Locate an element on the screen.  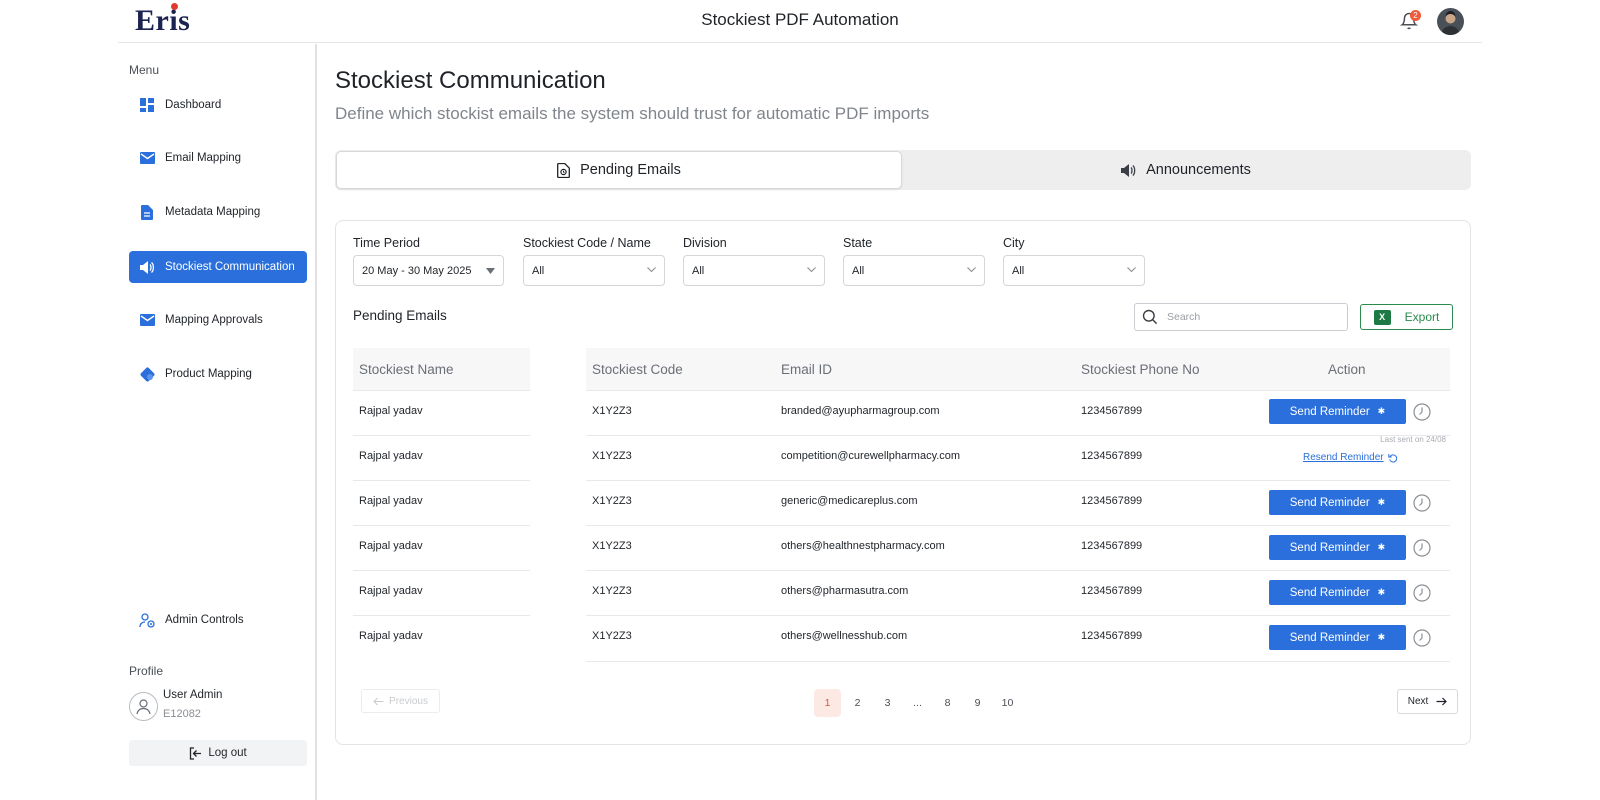
tab-bar: Pending Emails Announcements is located at coordinates (903, 170).